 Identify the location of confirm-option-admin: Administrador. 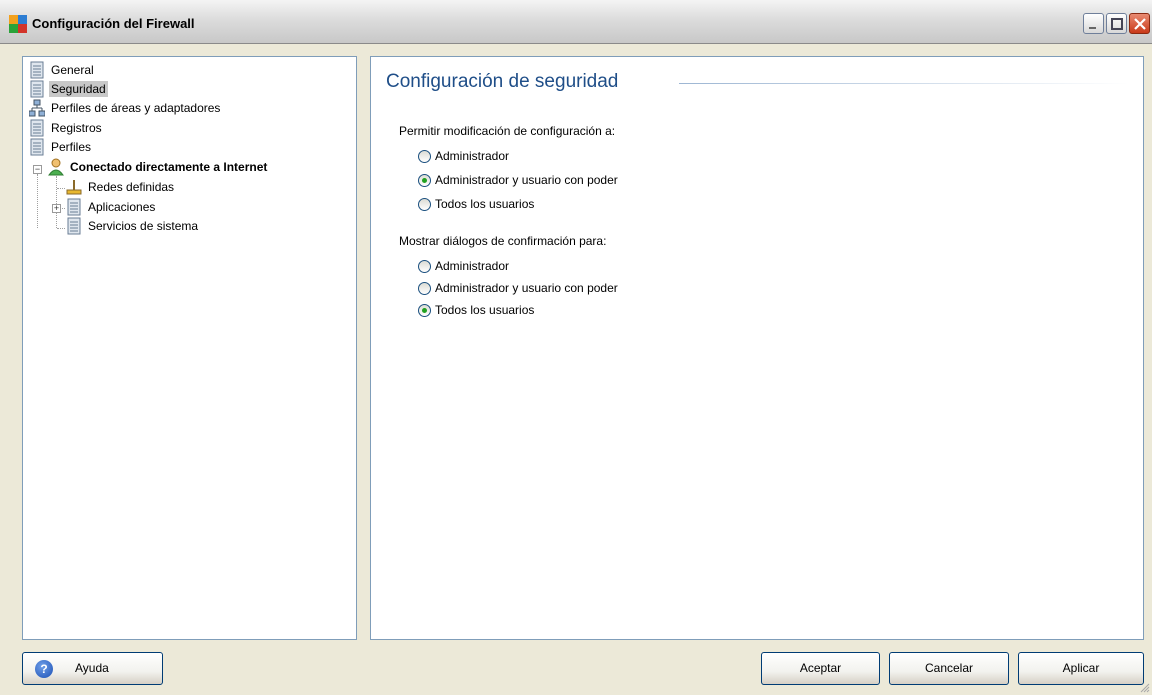
(463, 266).